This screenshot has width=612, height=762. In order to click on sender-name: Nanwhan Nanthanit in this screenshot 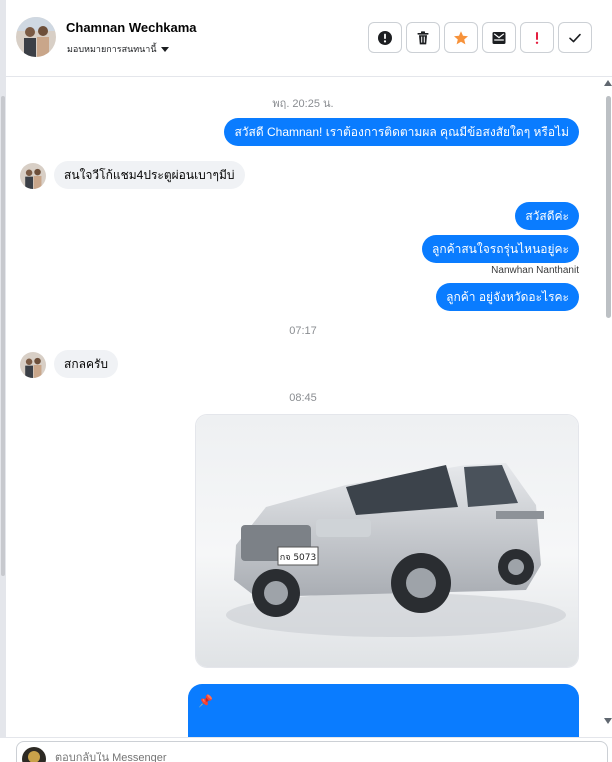, I will do `click(535, 270)`.